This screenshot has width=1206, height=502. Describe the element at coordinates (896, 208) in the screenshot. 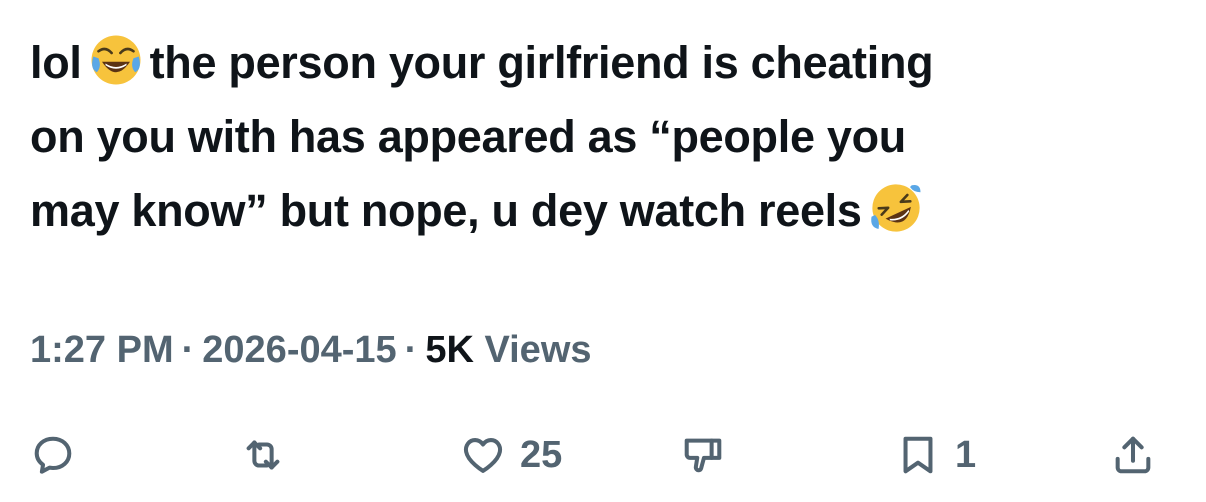

I see `rolling-on-the-floor-laughing-icon` at that location.